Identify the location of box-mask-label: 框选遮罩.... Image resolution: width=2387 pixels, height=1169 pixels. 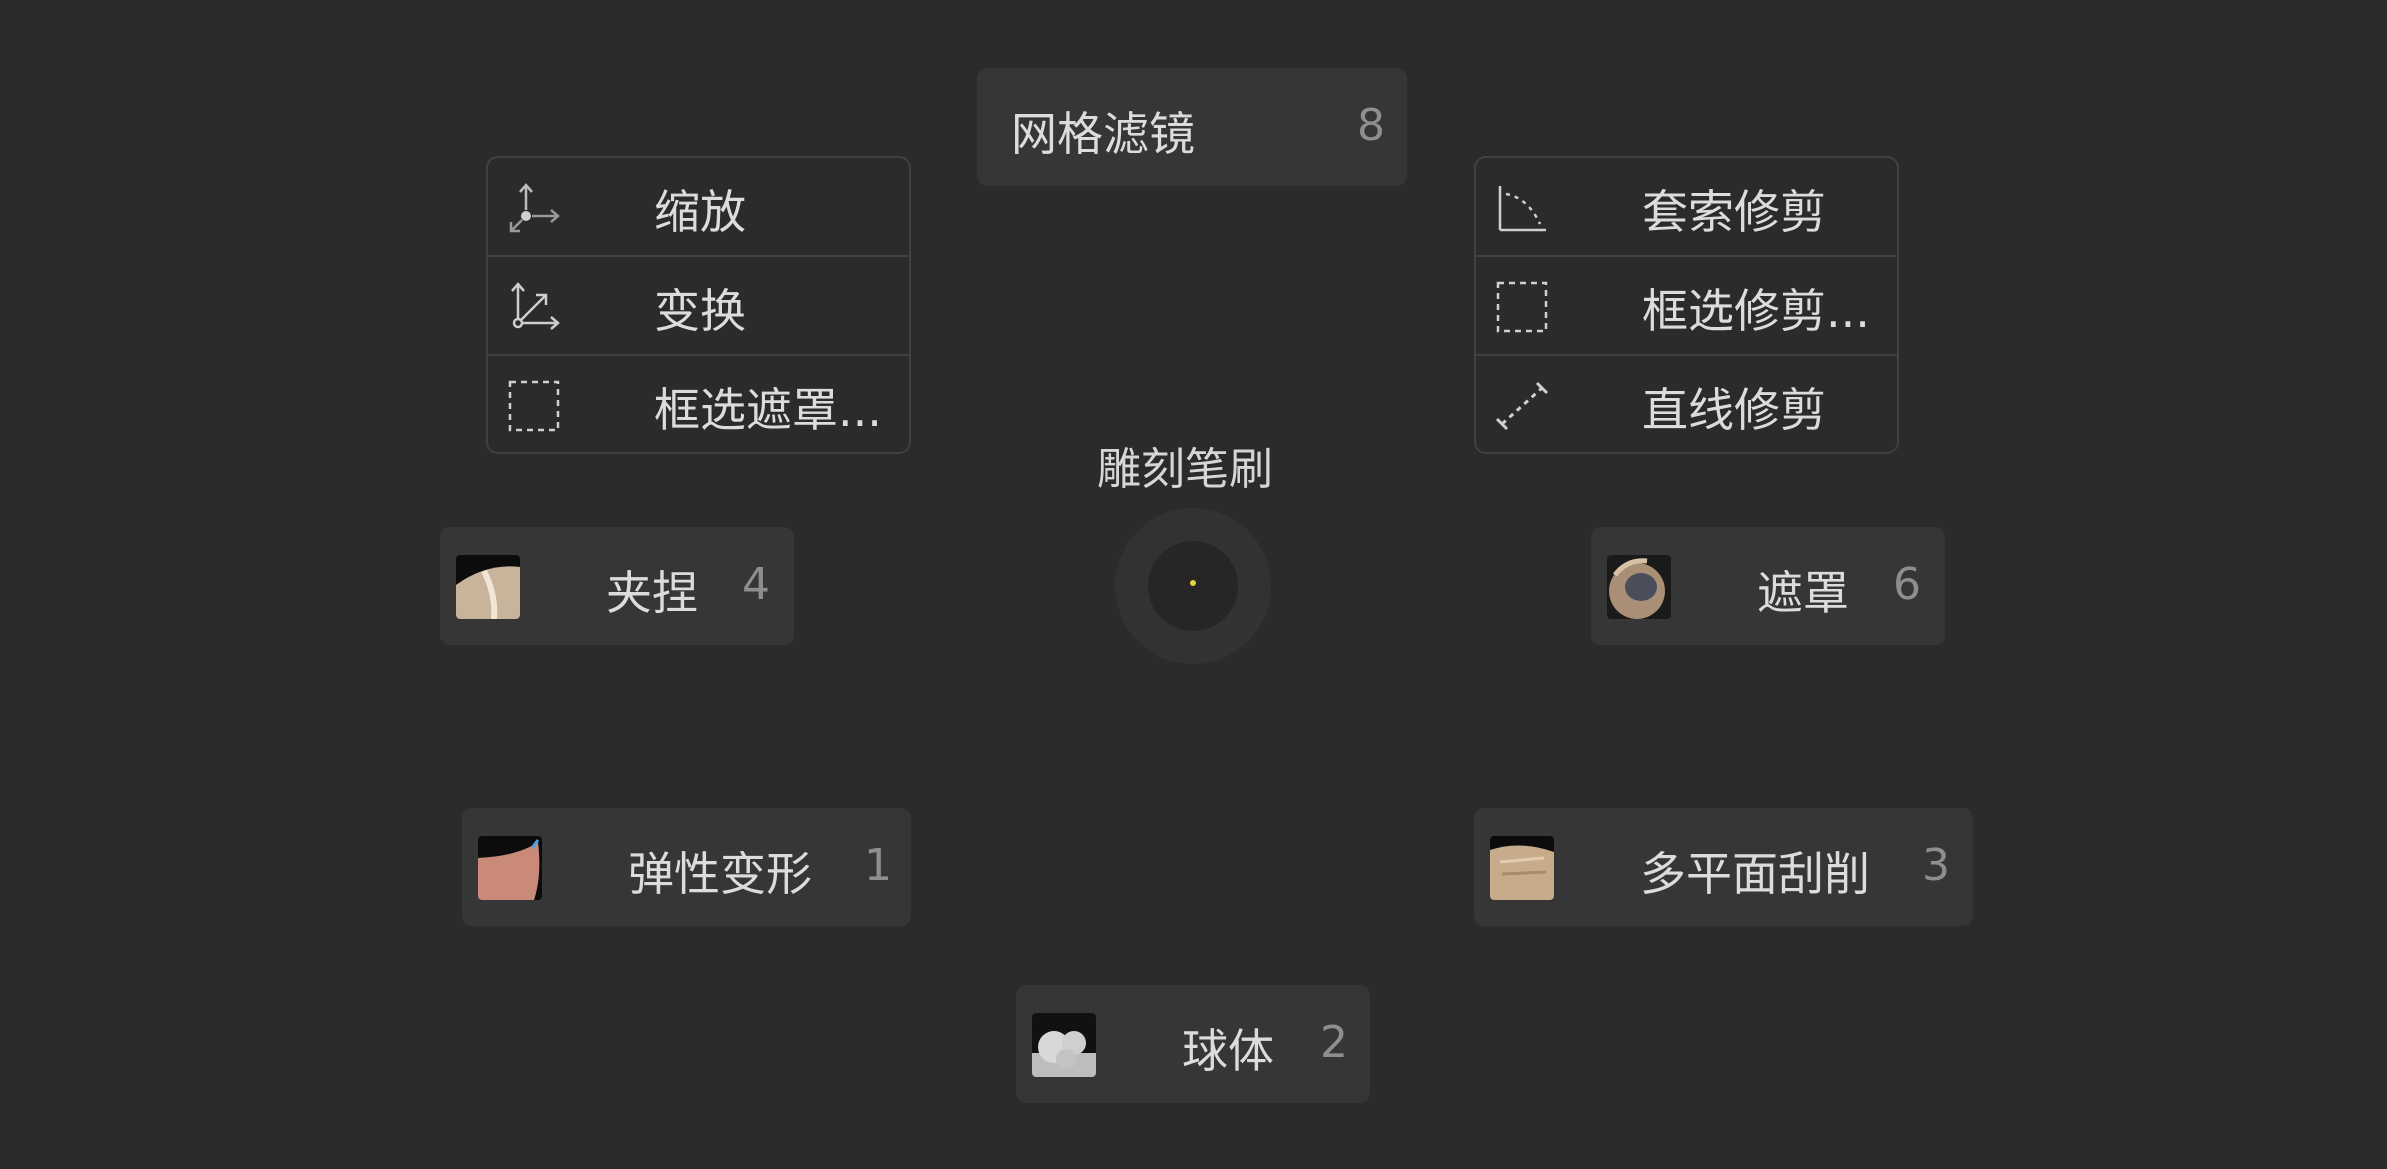
(768, 410).